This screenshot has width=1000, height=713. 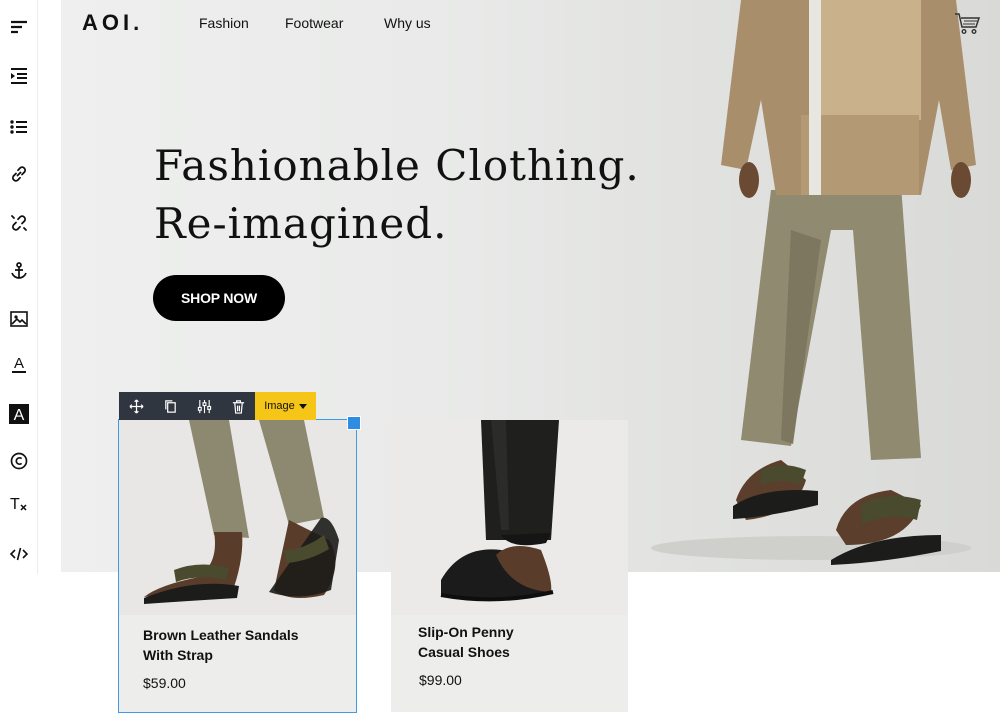 What do you see at coordinates (19, 223) in the screenshot?
I see `unlink-icon` at bounding box center [19, 223].